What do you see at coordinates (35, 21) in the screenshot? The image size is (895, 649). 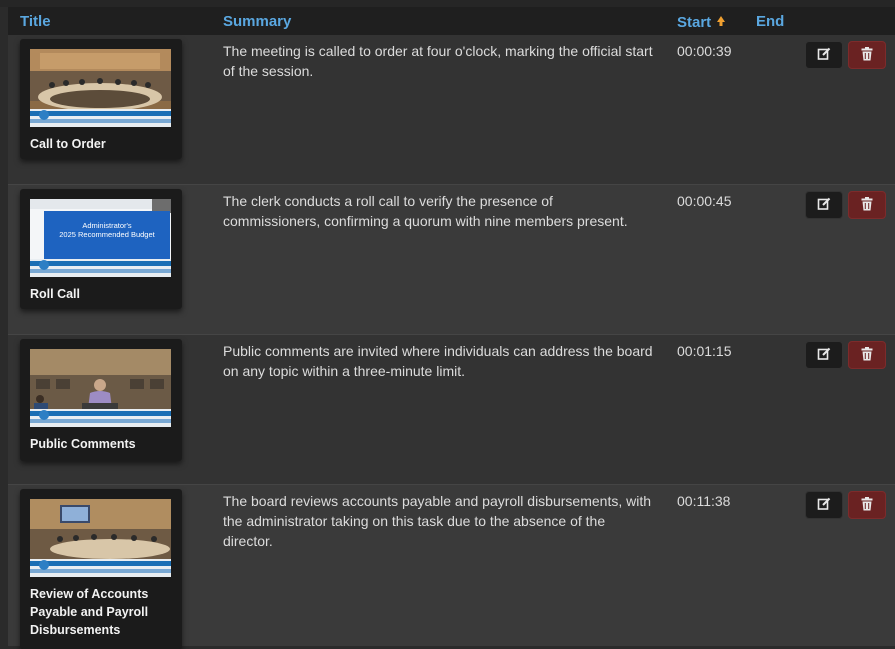 I see `column-header-title: Title` at bounding box center [35, 21].